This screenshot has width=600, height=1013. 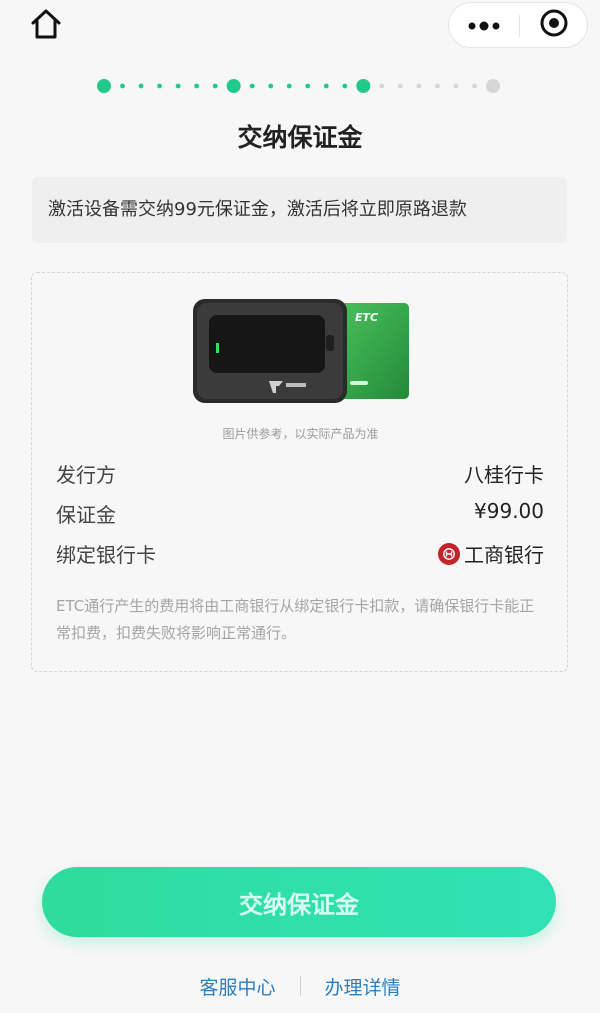 What do you see at coordinates (300, 434) in the screenshot?
I see `image-caption: 图片供参考，以实际产品为准` at bounding box center [300, 434].